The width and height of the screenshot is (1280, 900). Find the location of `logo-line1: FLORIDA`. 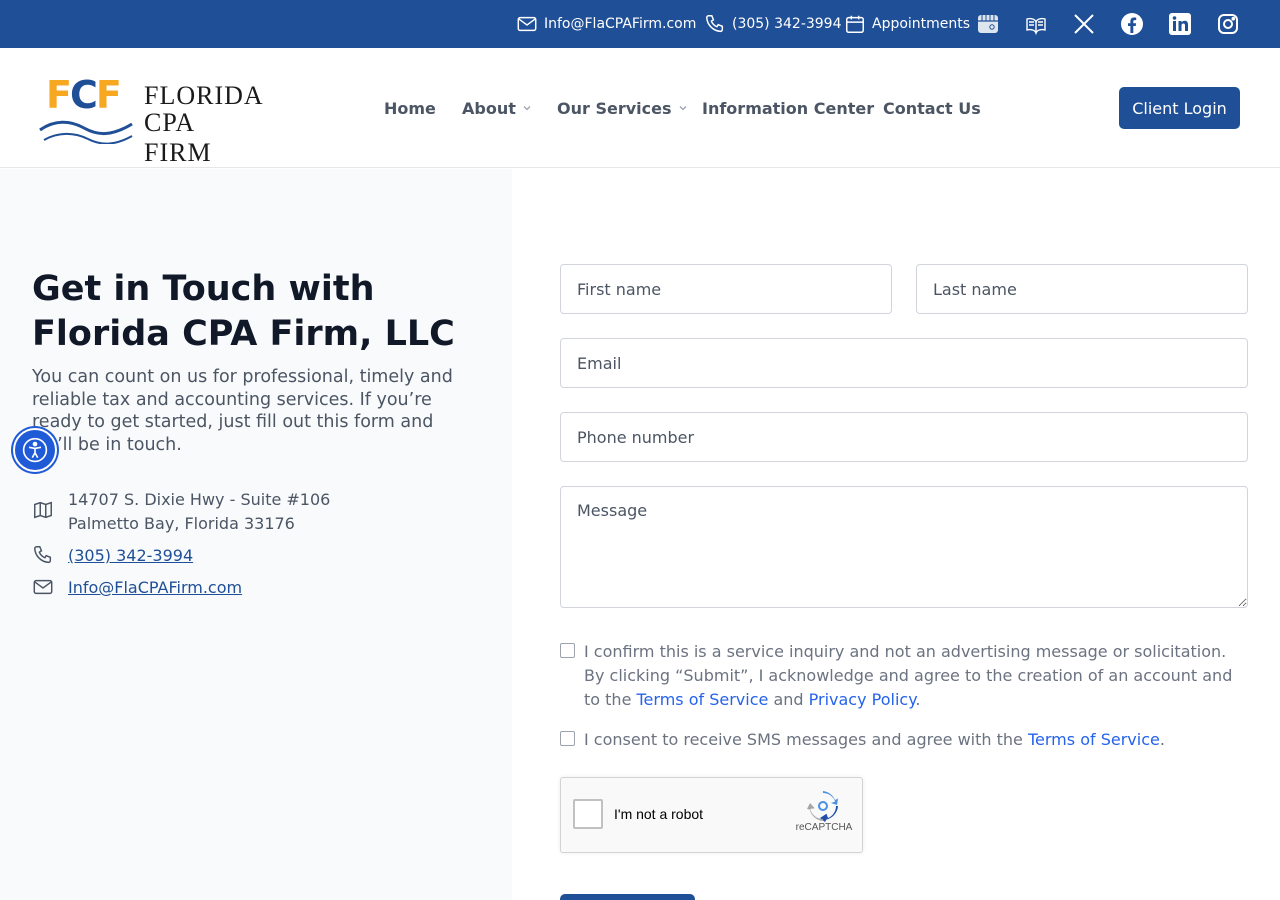

logo-line1: FLORIDA is located at coordinates (204, 95).